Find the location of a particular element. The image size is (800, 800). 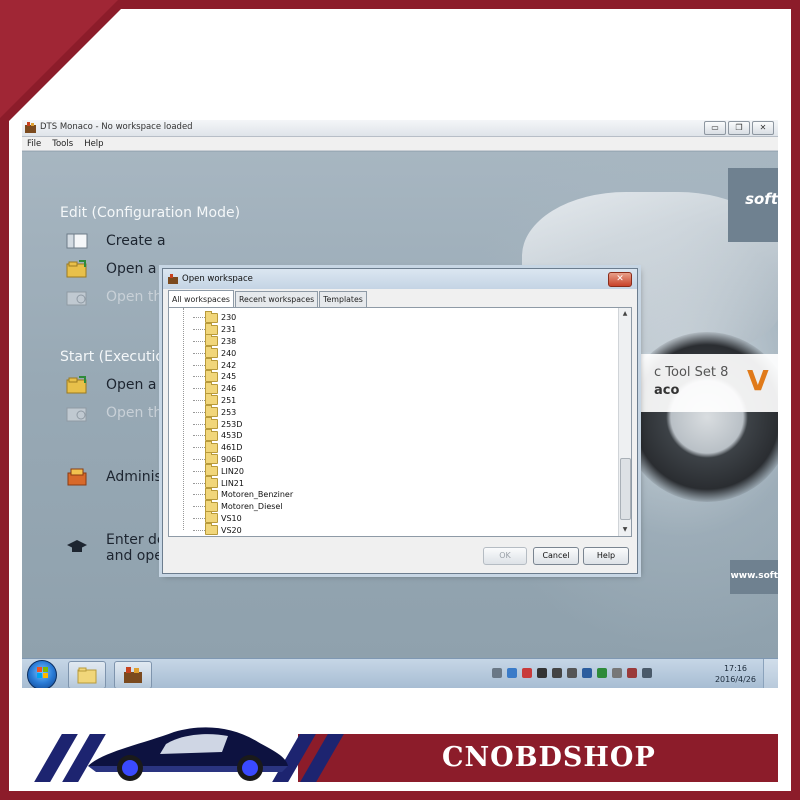

tools-tray-icon is located at coordinates (557, 673).